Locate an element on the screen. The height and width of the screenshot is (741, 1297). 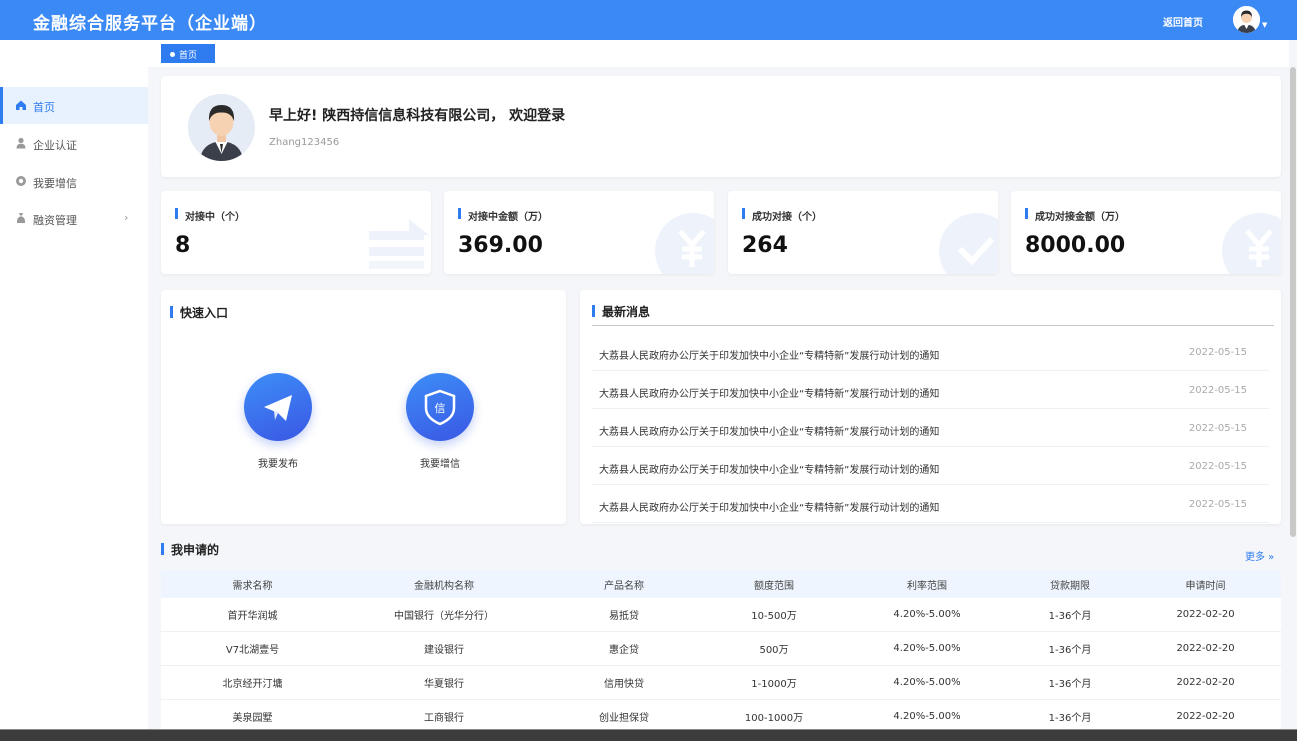
credit-shield-icon: 信 is located at coordinates (440, 407).